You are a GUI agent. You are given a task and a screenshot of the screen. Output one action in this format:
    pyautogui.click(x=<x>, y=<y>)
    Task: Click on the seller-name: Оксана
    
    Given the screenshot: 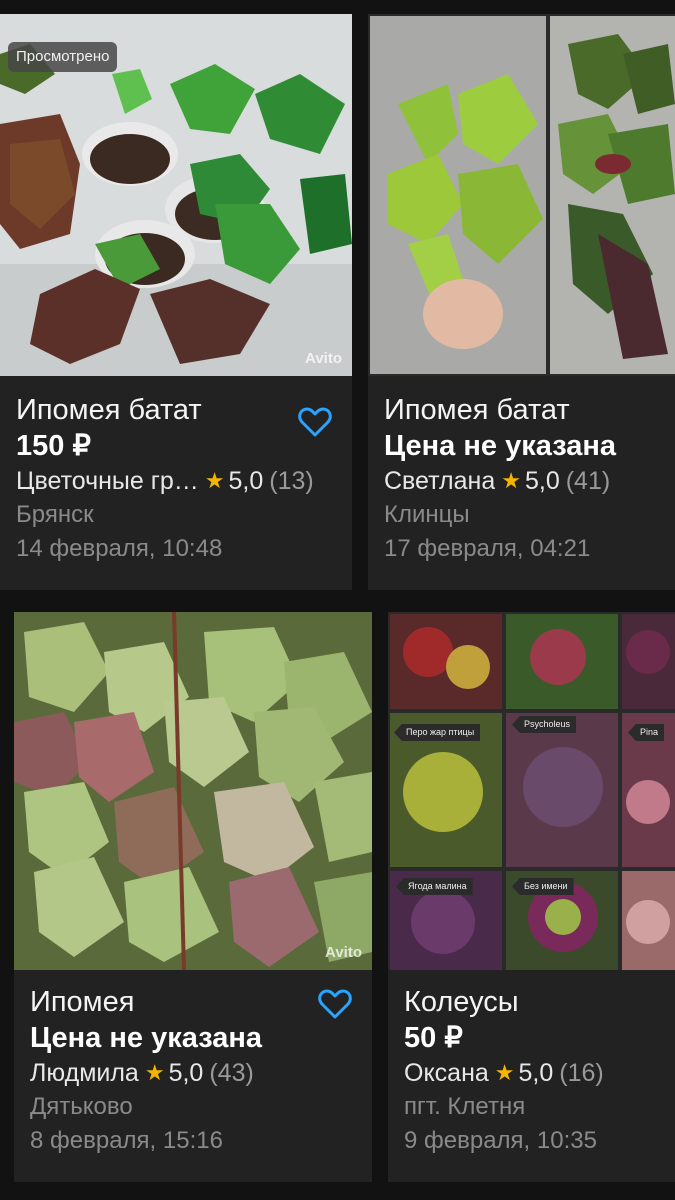 What is the action you would take?
    pyautogui.click(x=446, y=1073)
    